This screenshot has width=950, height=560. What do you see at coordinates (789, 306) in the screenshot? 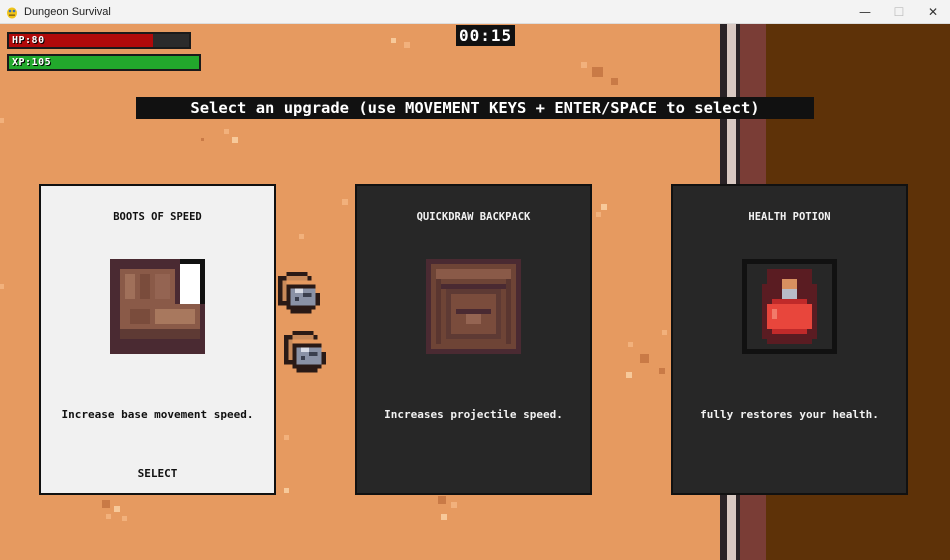
I see `potion-icon` at bounding box center [789, 306].